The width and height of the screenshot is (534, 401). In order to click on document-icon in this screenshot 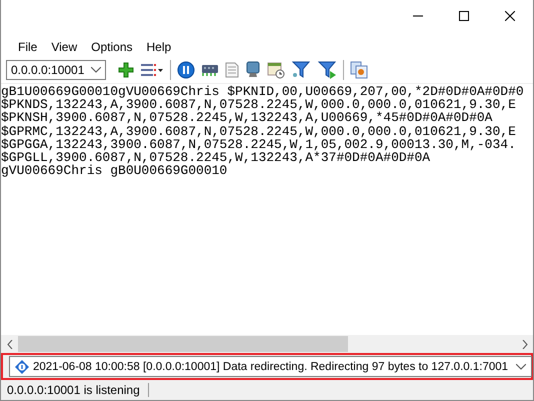, I will do `click(232, 70)`.